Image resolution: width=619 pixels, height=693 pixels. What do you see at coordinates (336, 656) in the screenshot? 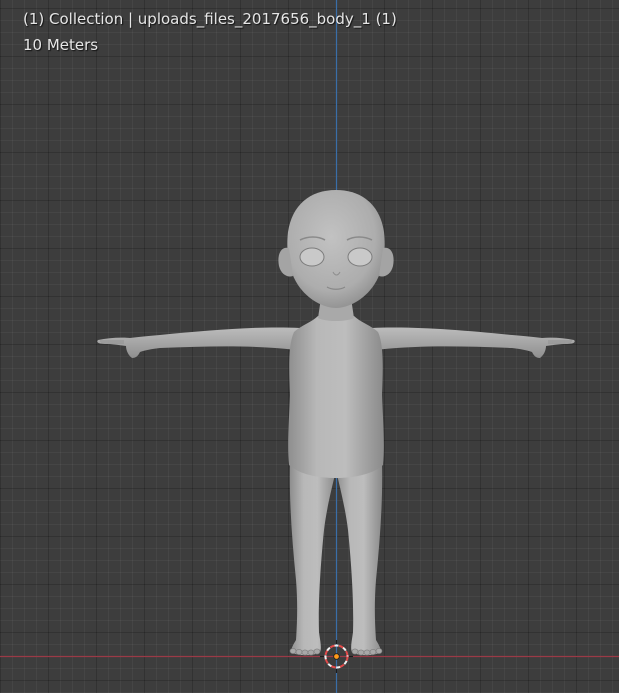
I see `object-origin-dot` at bounding box center [336, 656].